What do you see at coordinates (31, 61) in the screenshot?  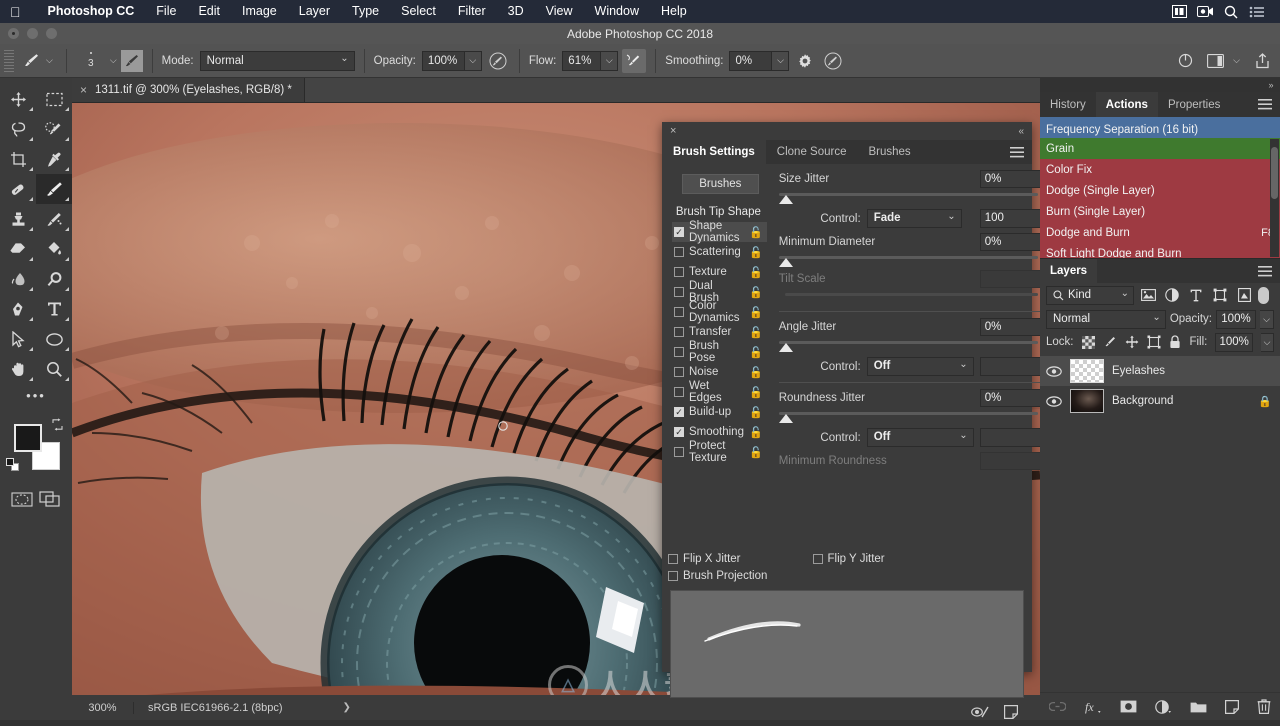 I see `brush-tool-icon` at bounding box center [31, 61].